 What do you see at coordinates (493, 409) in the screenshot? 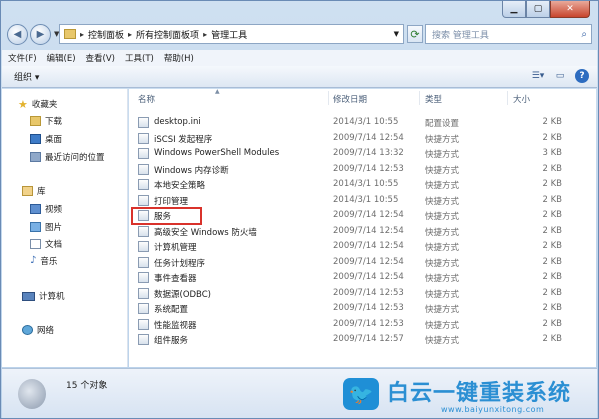
I see `watermark-url: www.baiyunxitong.com` at bounding box center [493, 409].